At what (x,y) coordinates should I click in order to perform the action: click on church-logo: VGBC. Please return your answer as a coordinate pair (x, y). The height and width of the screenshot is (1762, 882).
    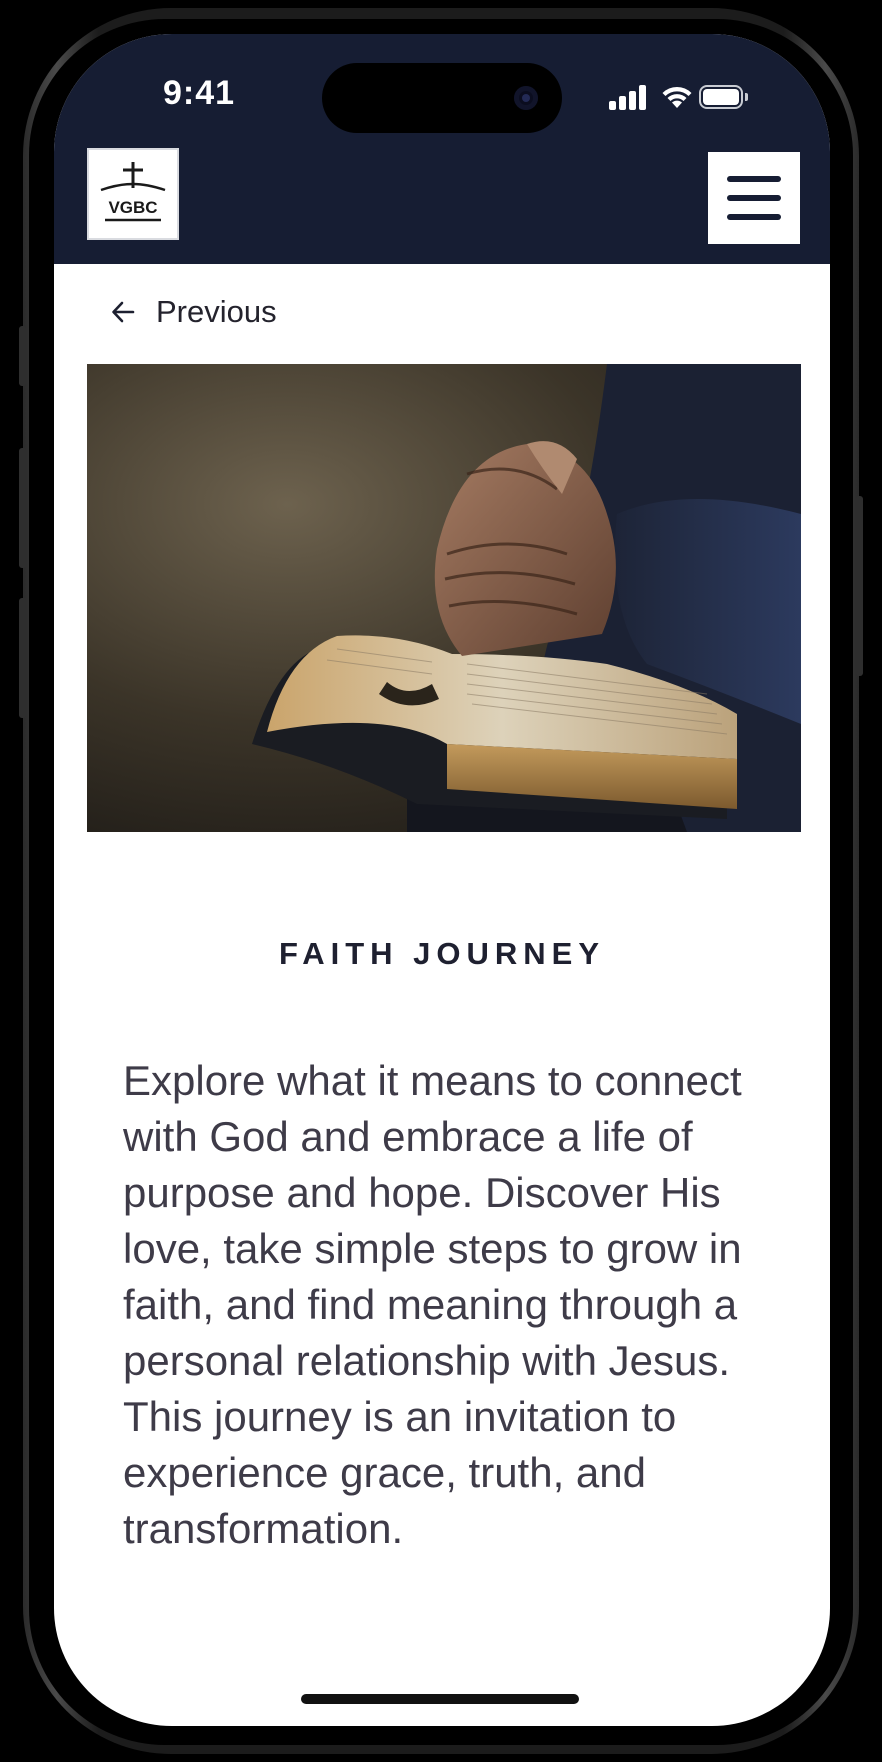
    Looking at the image, I should click on (133, 194).